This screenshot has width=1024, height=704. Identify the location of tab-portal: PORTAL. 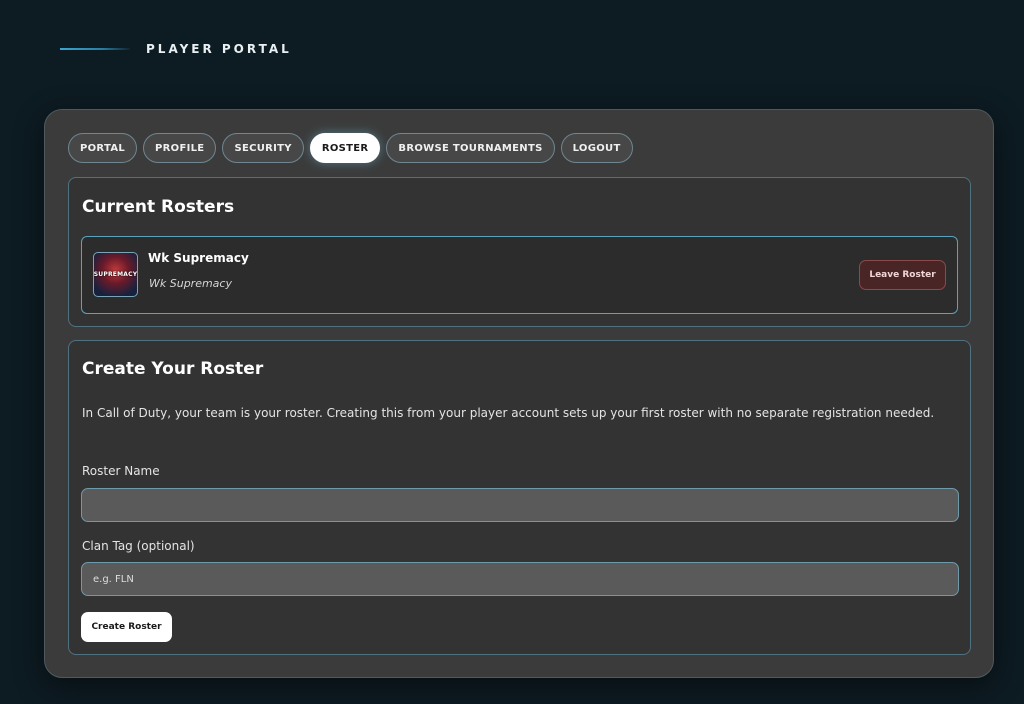
(103, 148).